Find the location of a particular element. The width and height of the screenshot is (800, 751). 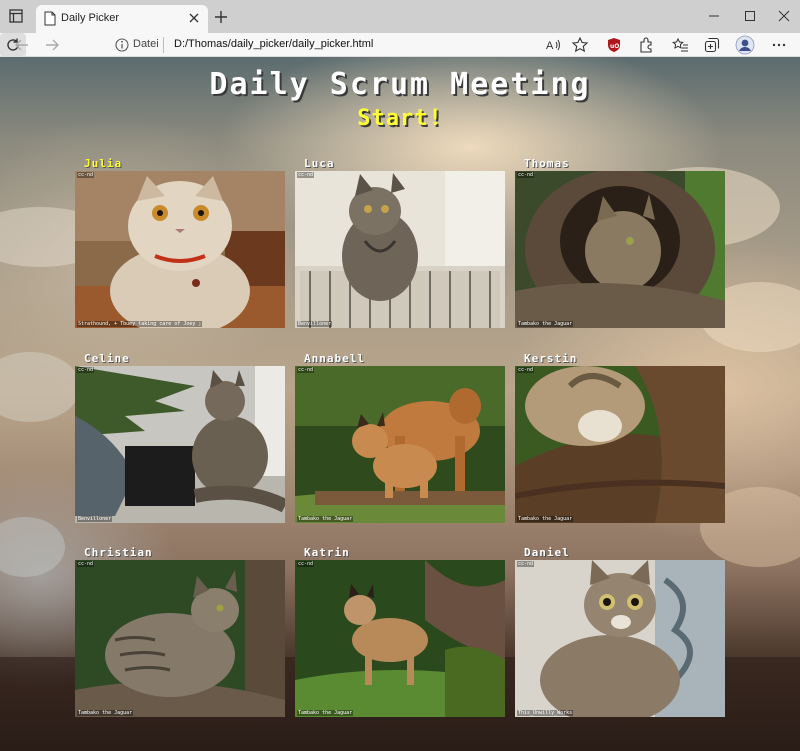

tab-title: Daily Picker is located at coordinates (90, 18).